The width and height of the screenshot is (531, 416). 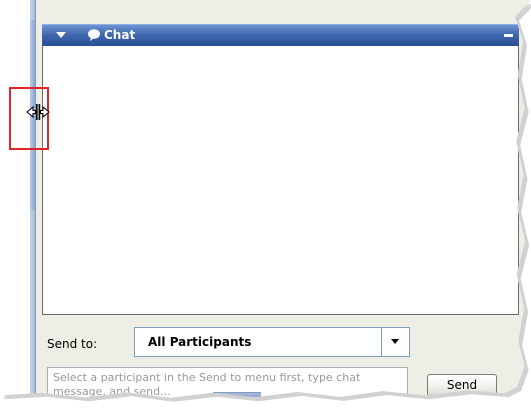 I want to click on adjacent-panel, so click(x=15, y=197).